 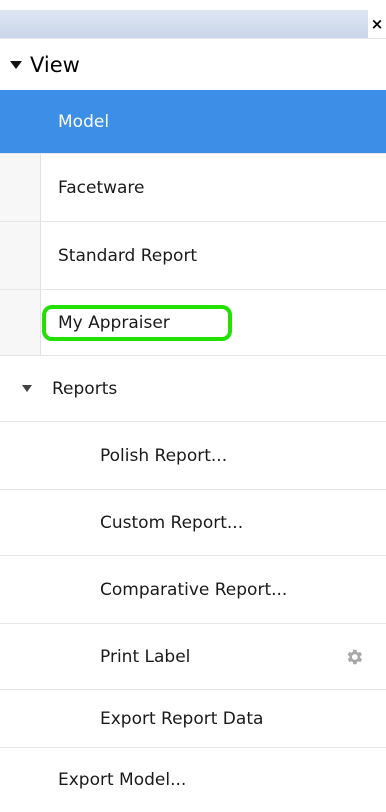 I want to click on menu-item-facetware: Facetware, so click(x=193, y=188).